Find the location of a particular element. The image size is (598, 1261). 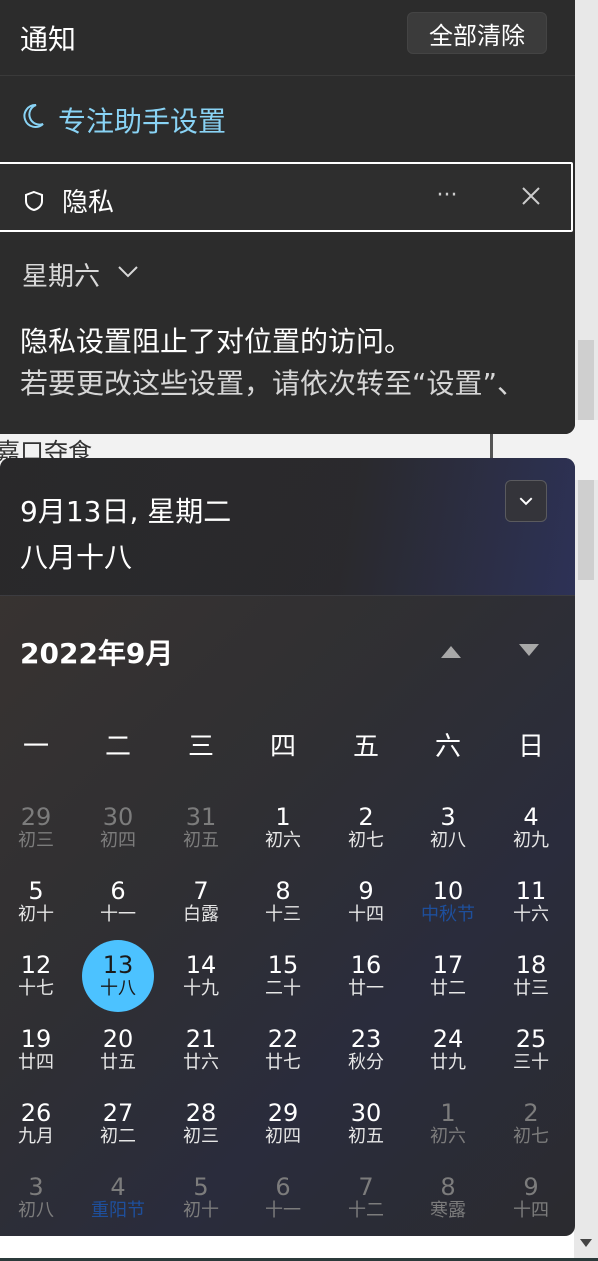

calendar-day: 19 廿四 is located at coordinates (36, 1050).